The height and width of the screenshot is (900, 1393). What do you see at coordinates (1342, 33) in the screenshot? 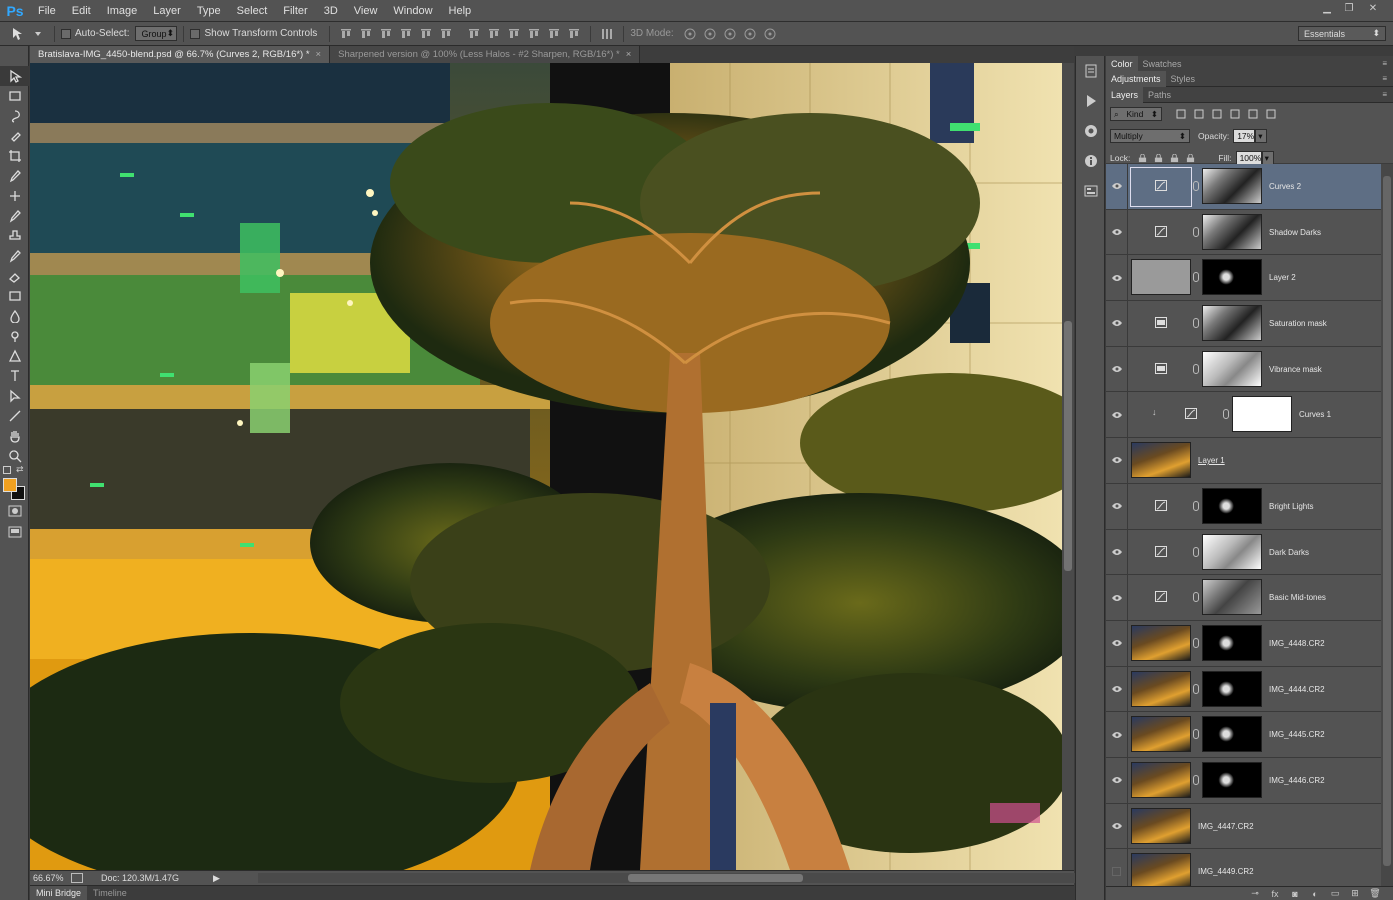
I see `workspace-dropdown: Essentials ⬍` at bounding box center [1342, 33].